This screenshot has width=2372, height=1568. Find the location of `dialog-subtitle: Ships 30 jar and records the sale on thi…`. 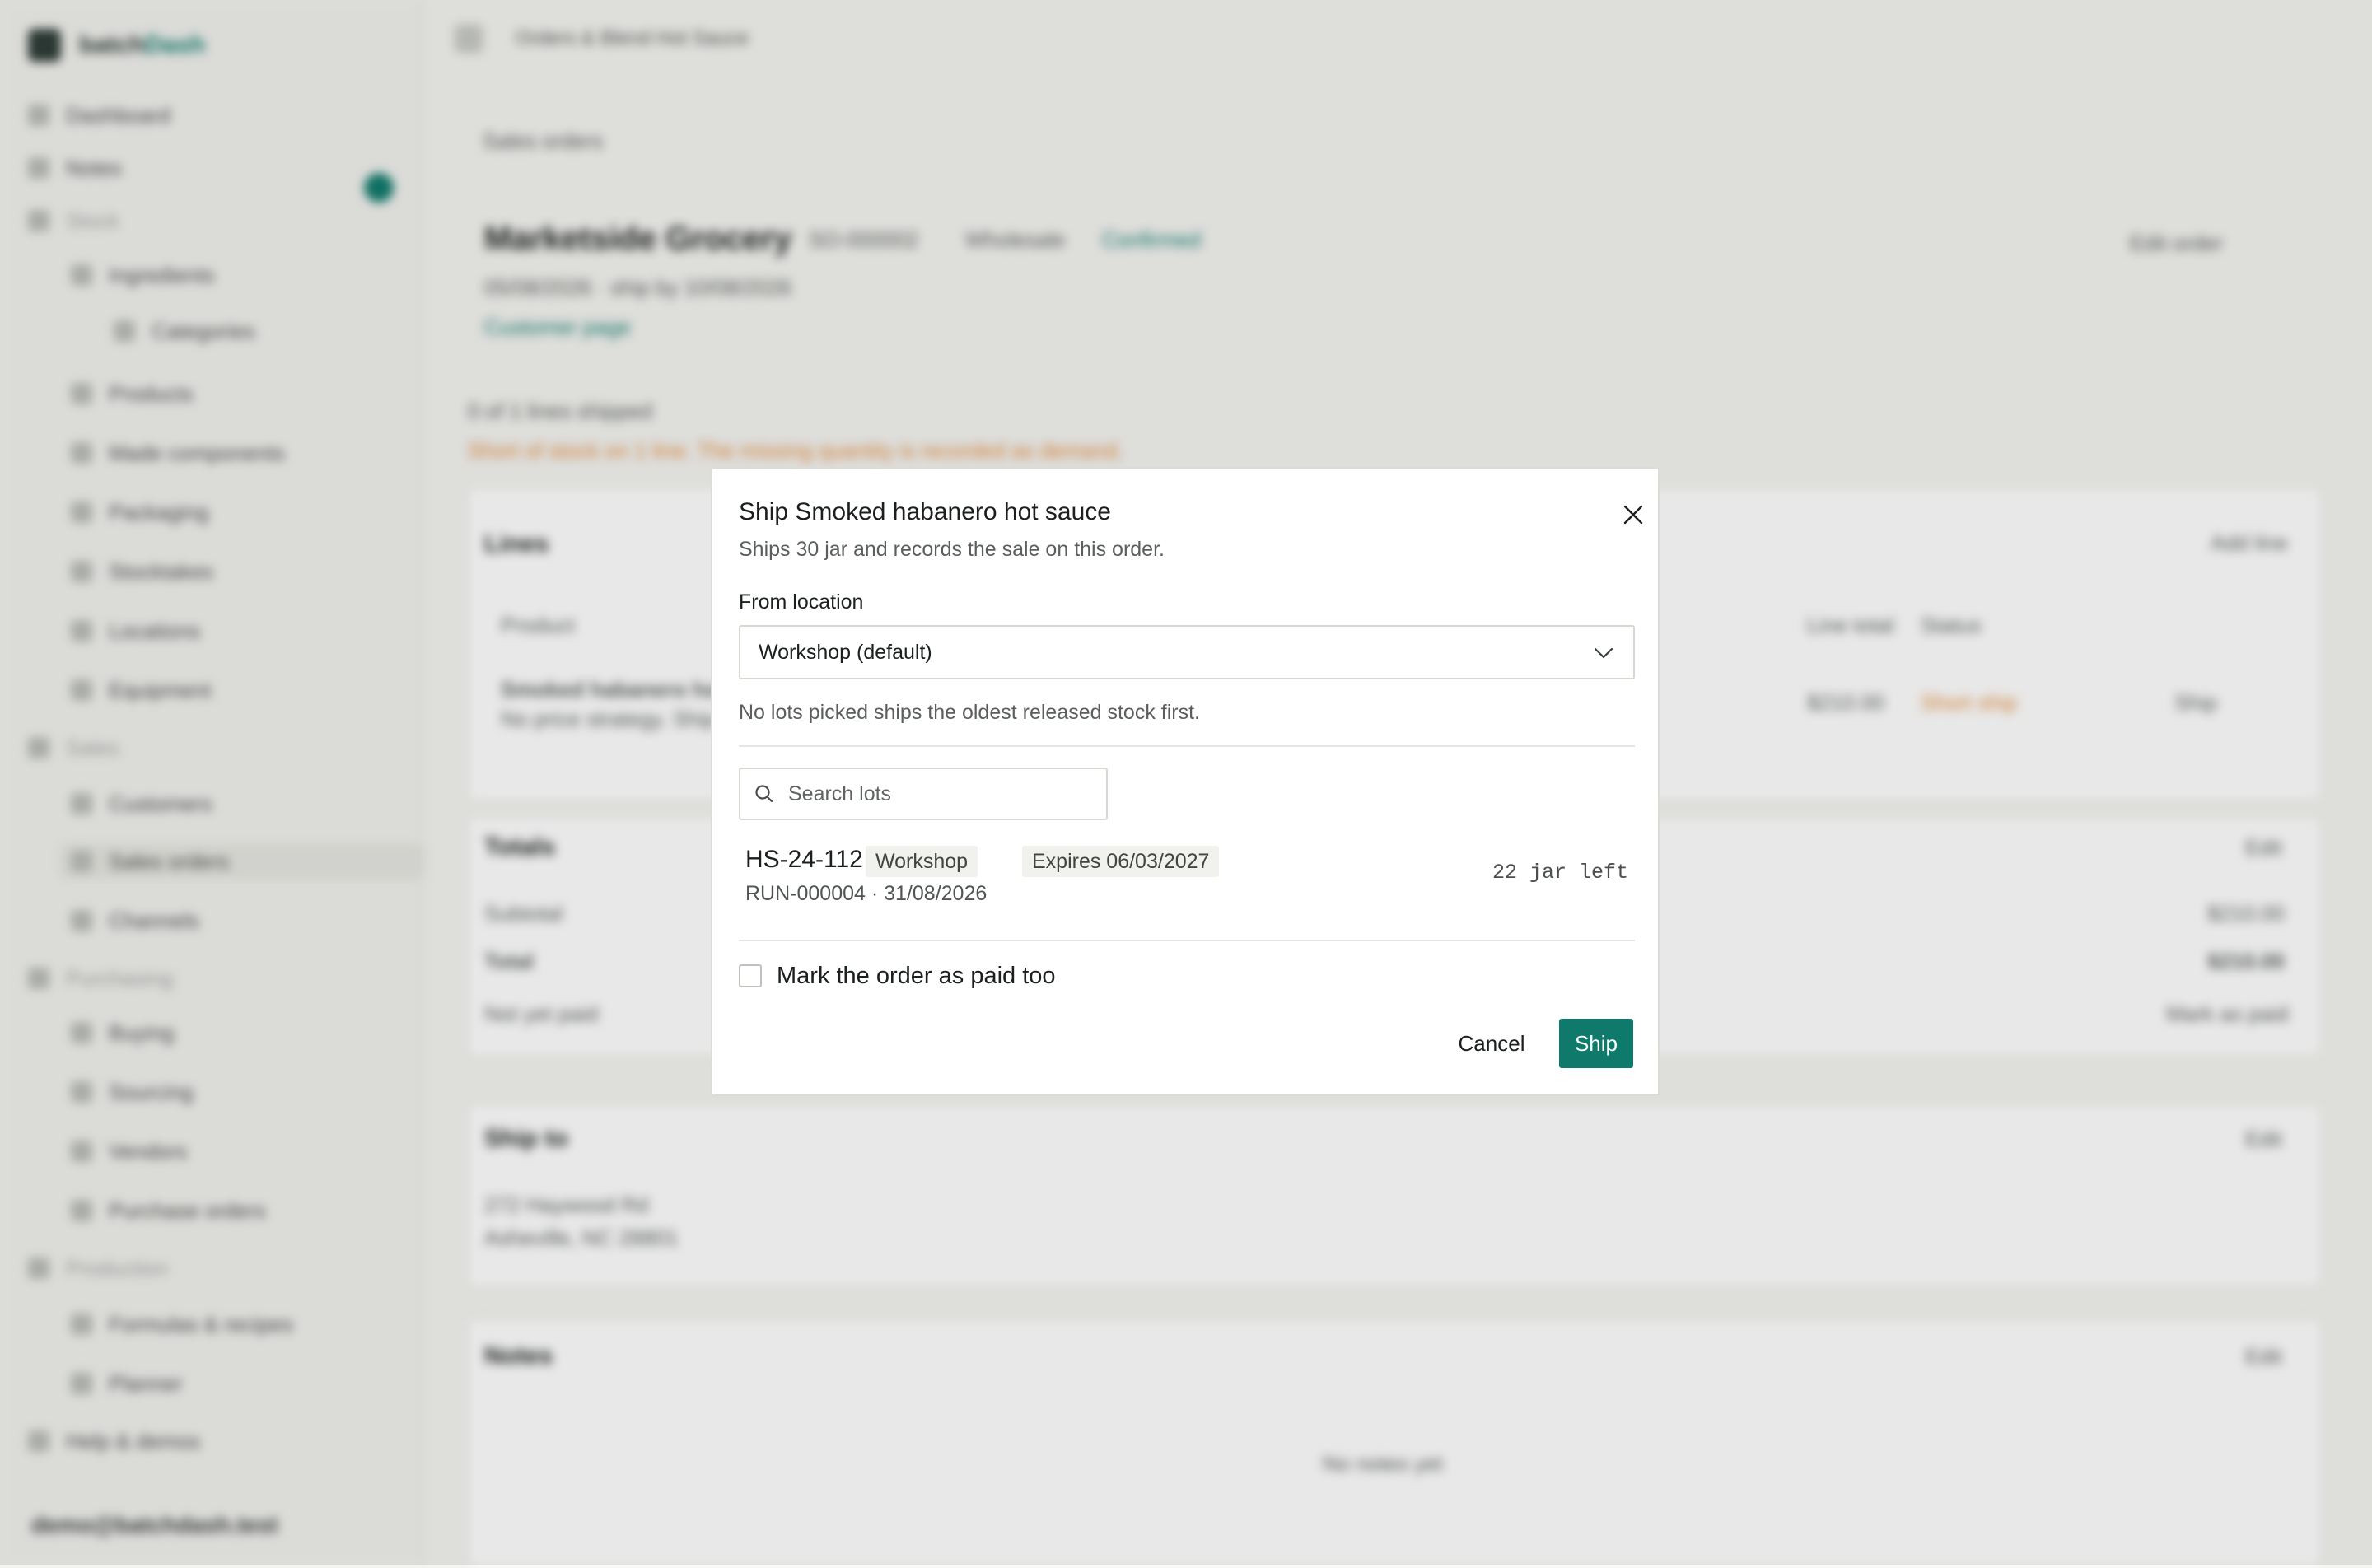

dialog-subtitle: Ships 30 jar and records the sale on thi… is located at coordinates (952, 549).